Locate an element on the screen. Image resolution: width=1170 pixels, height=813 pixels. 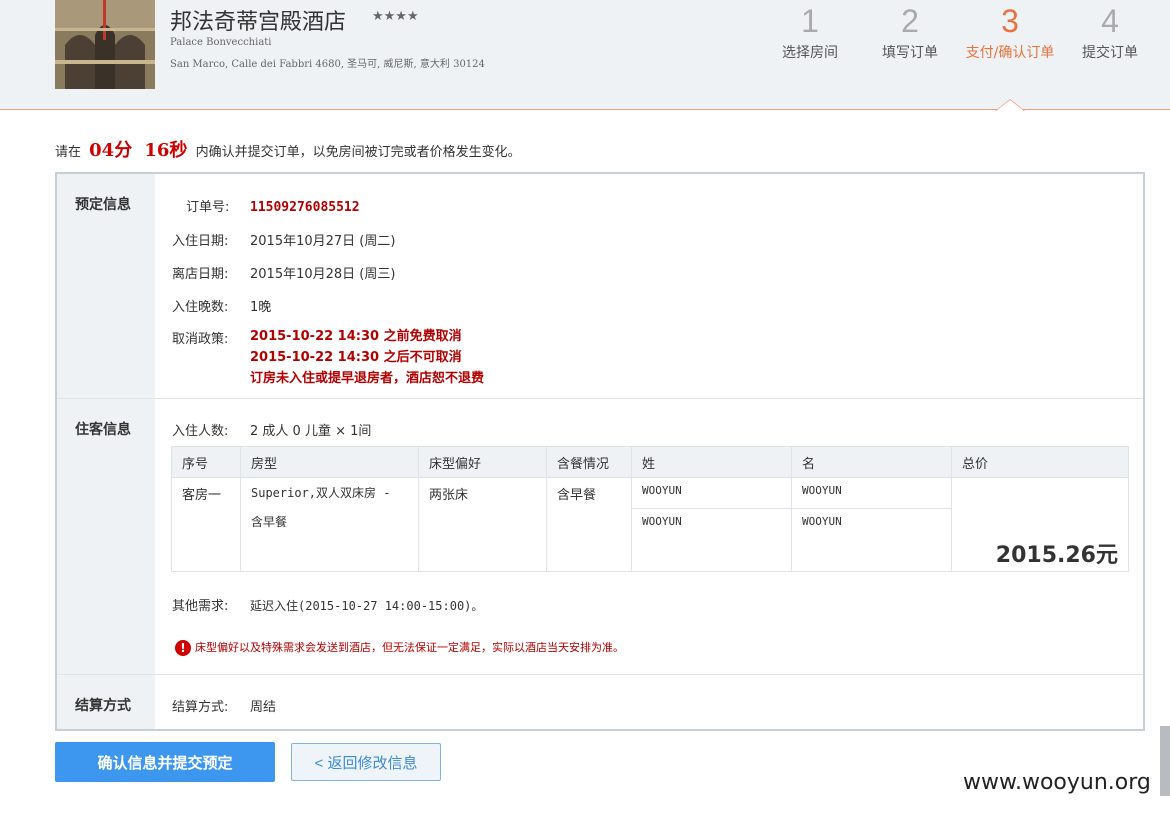
nights-value: 1晚 is located at coordinates (261, 307).